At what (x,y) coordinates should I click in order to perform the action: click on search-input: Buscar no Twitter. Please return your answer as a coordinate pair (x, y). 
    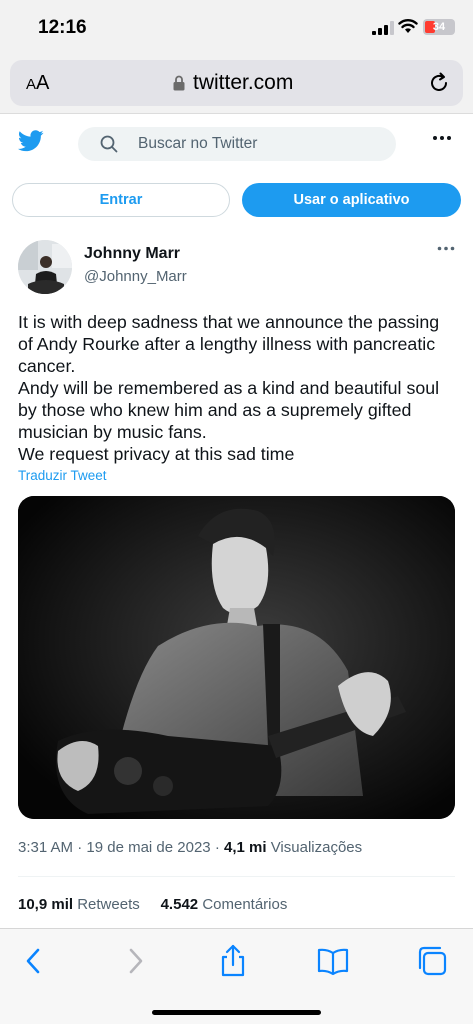
    Looking at the image, I should click on (237, 144).